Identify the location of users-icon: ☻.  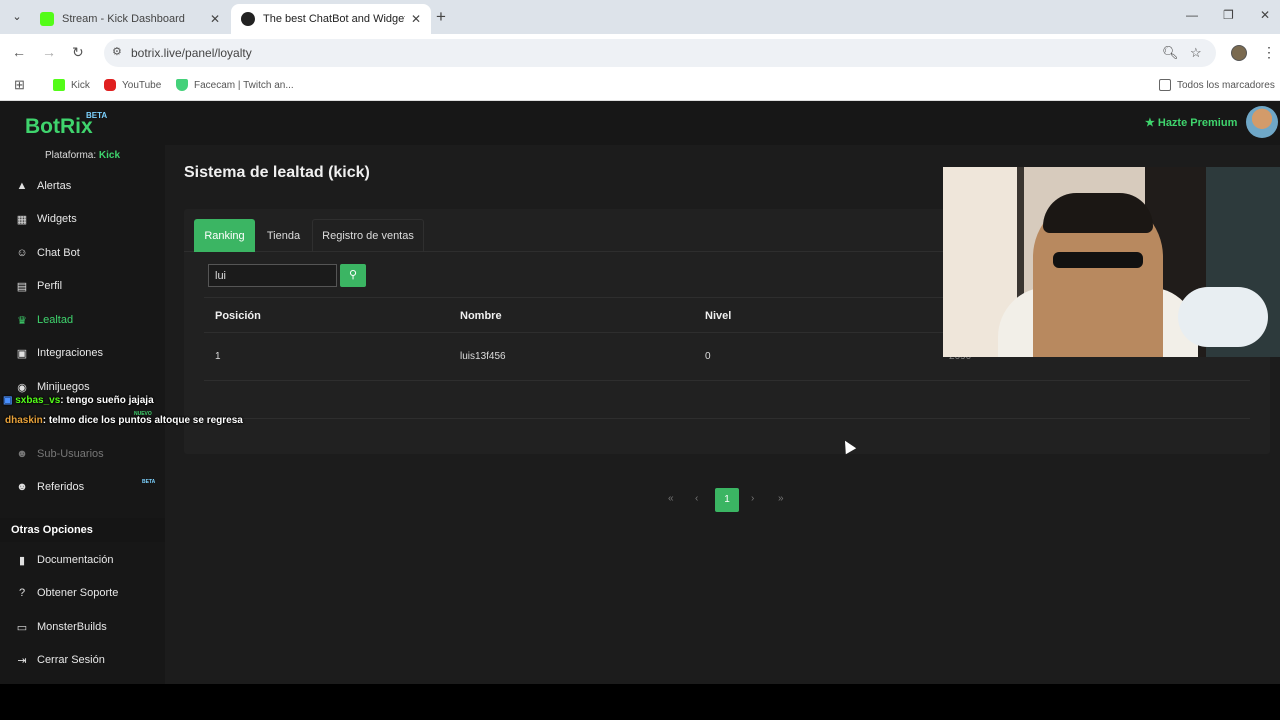
(22, 454).